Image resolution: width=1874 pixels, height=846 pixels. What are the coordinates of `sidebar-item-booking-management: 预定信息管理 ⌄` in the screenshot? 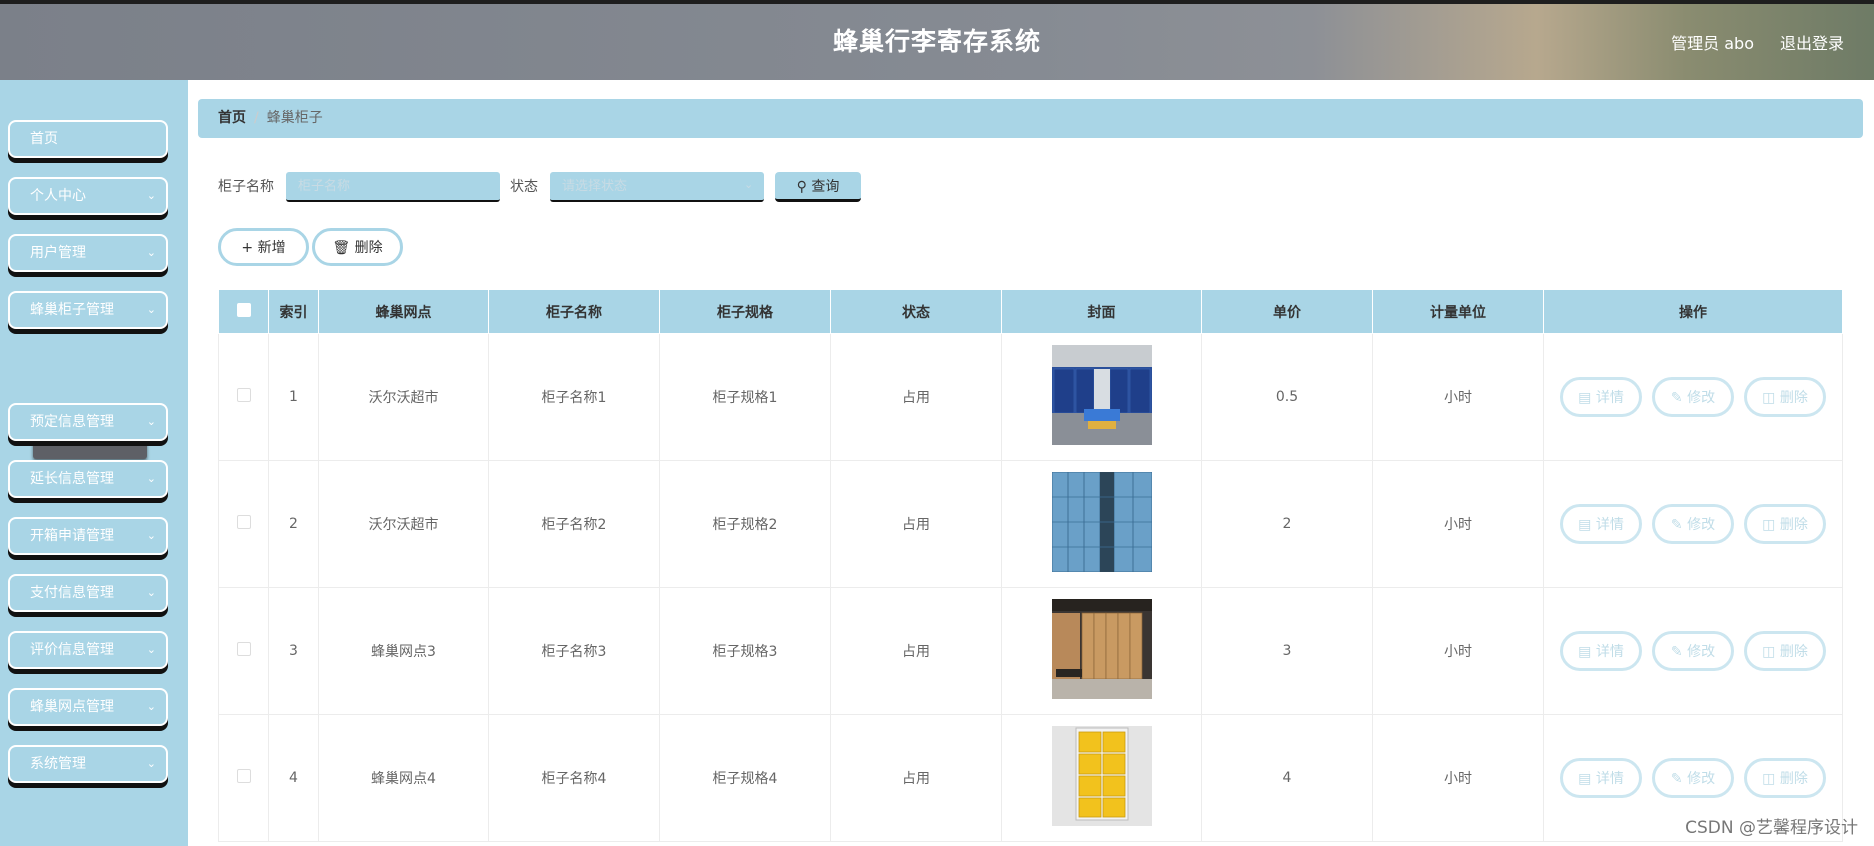 It's located at (88, 422).